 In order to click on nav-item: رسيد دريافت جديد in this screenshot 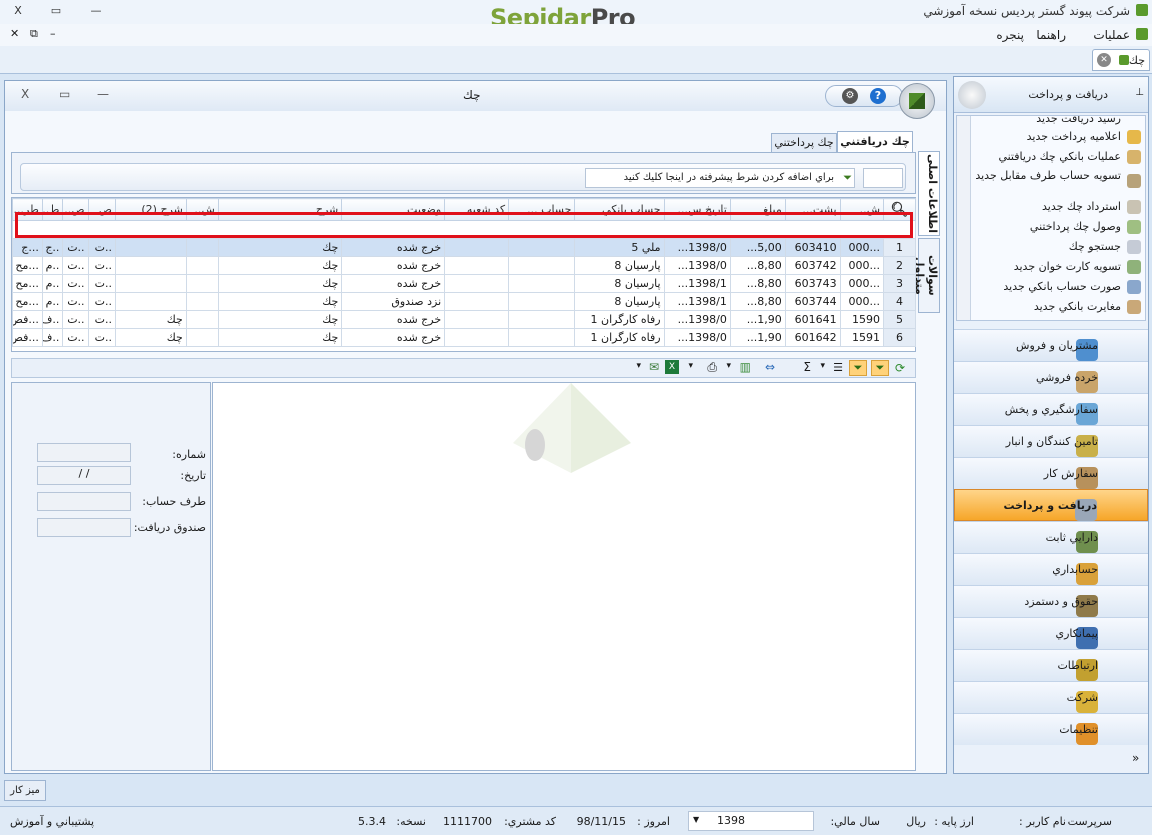, I will do `click(1078, 120)`.